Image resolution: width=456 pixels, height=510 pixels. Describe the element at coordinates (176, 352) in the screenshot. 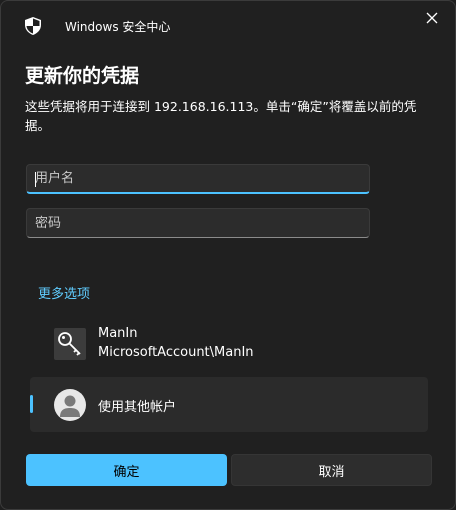

I see `account-detail: MicrosoftAccount\ManIn` at that location.